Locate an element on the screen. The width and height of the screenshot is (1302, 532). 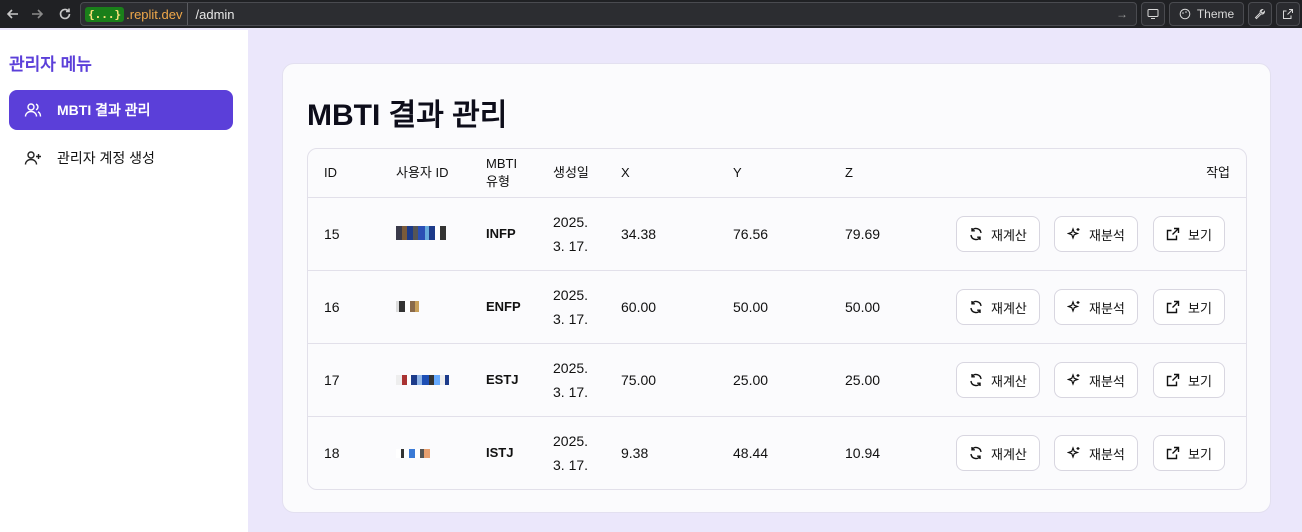
col-y: Y is located at coordinates (737, 172).